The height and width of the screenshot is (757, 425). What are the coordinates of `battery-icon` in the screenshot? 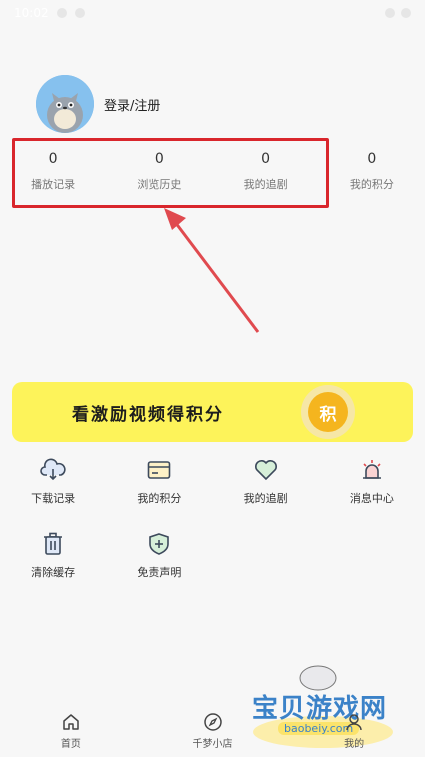 It's located at (406, 13).